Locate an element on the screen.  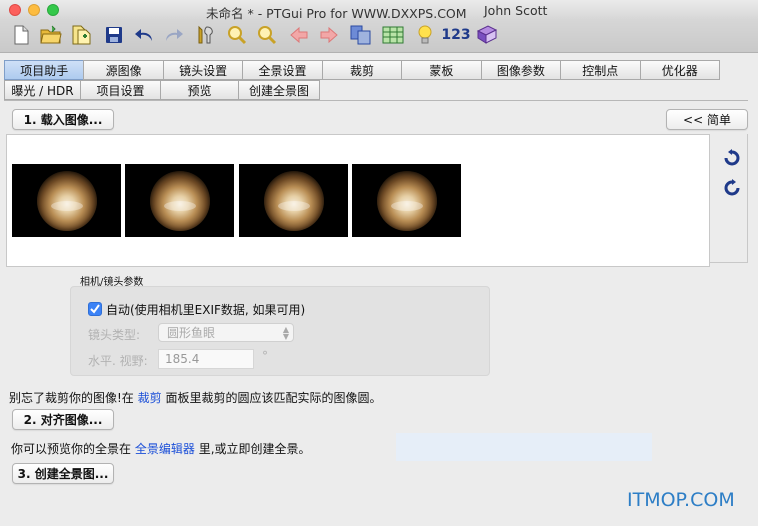
save-icon is located at coordinates (114, 35).